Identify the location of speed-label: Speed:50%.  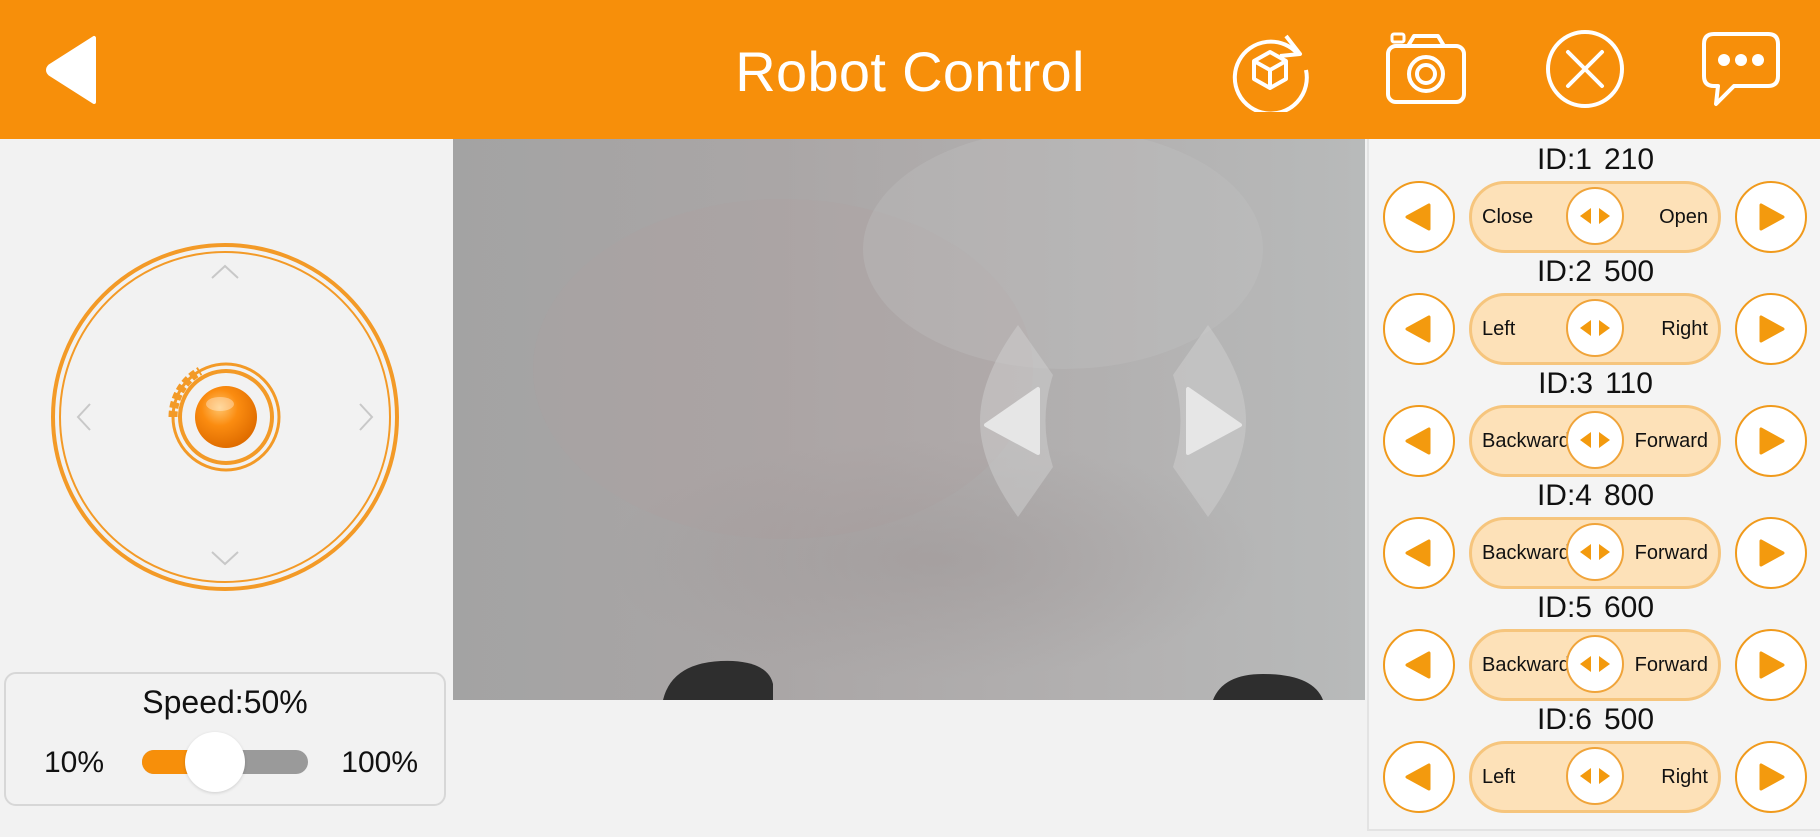
(225, 702).